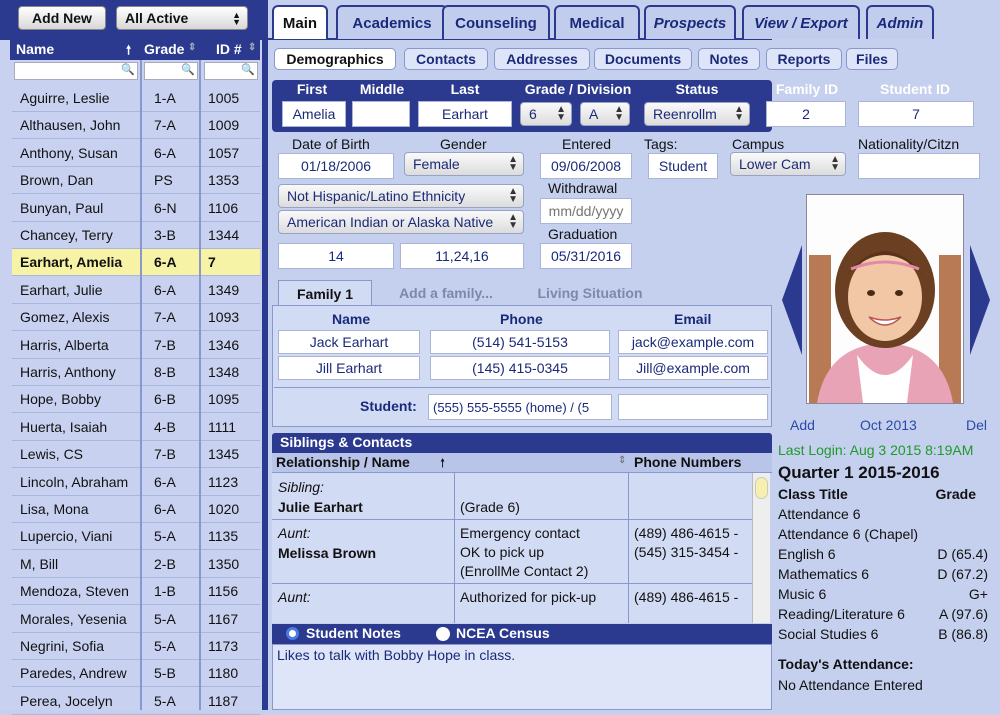 Image resolution: width=1000 pixels, height=715 pixels. I want to click on family-member-phone: (145) 415-0345, so click(520, 368).